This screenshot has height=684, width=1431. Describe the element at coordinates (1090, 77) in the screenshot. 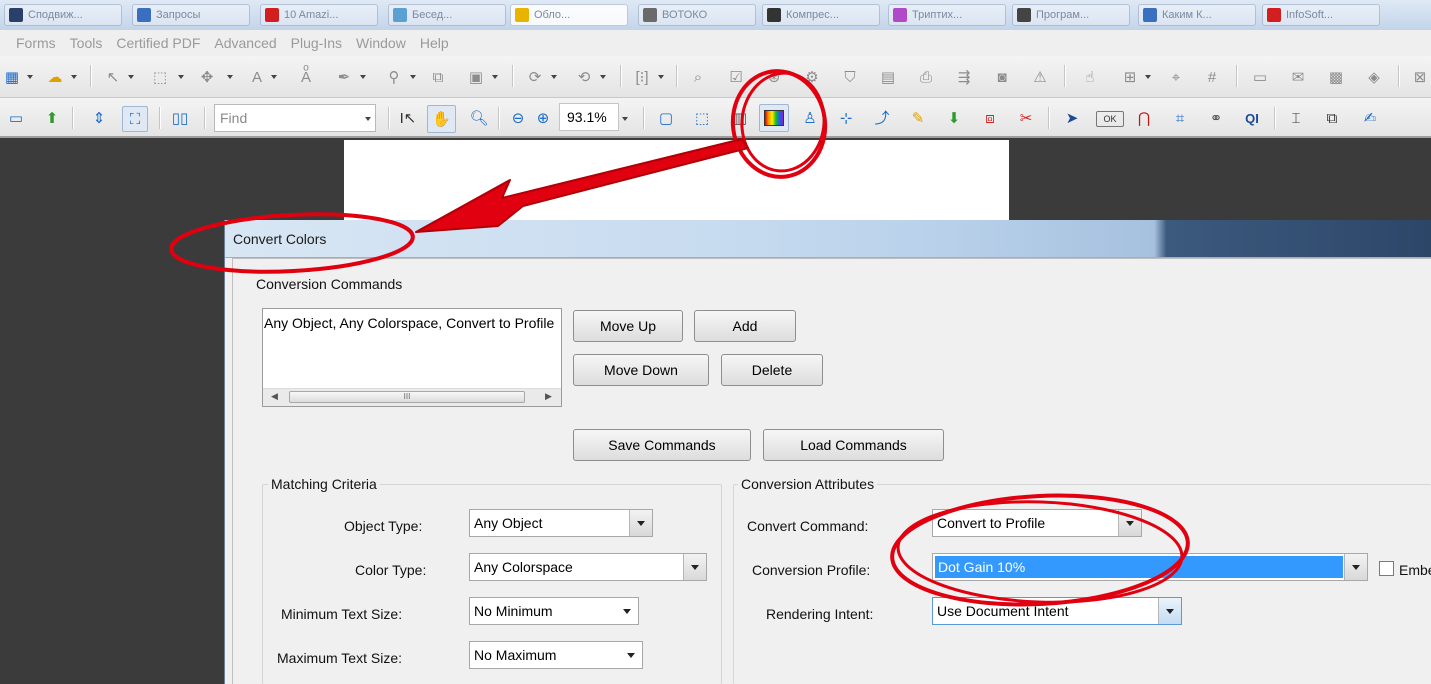

I see `hand-page-icon: ☝` at that location.